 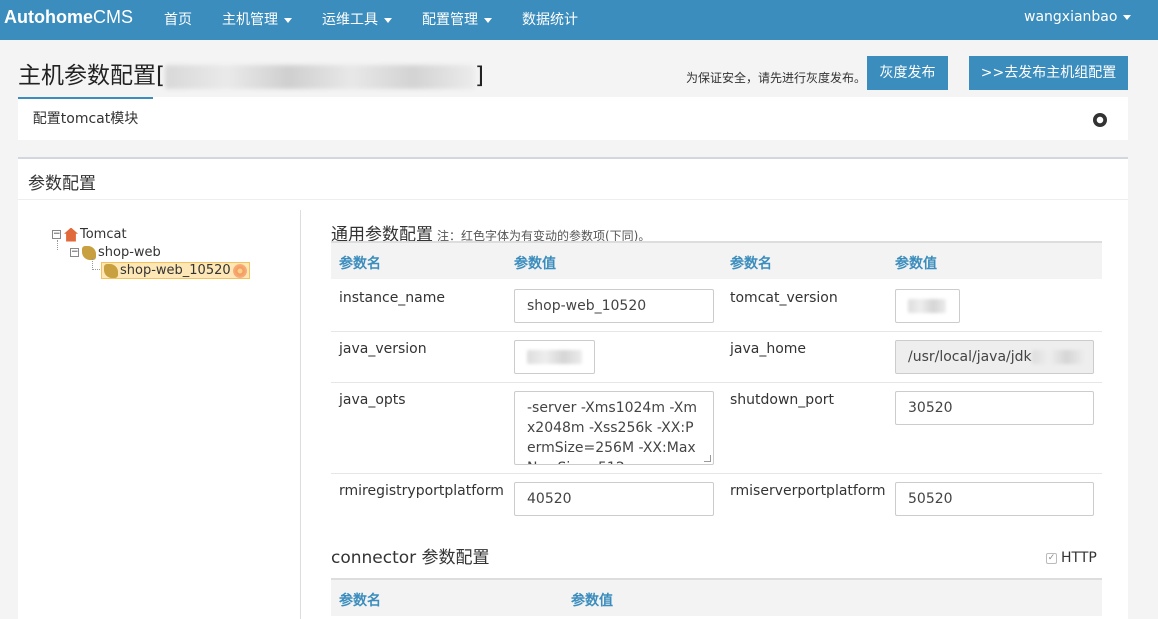 I want to click on instance-status-icon, so click(x=239, y=270).